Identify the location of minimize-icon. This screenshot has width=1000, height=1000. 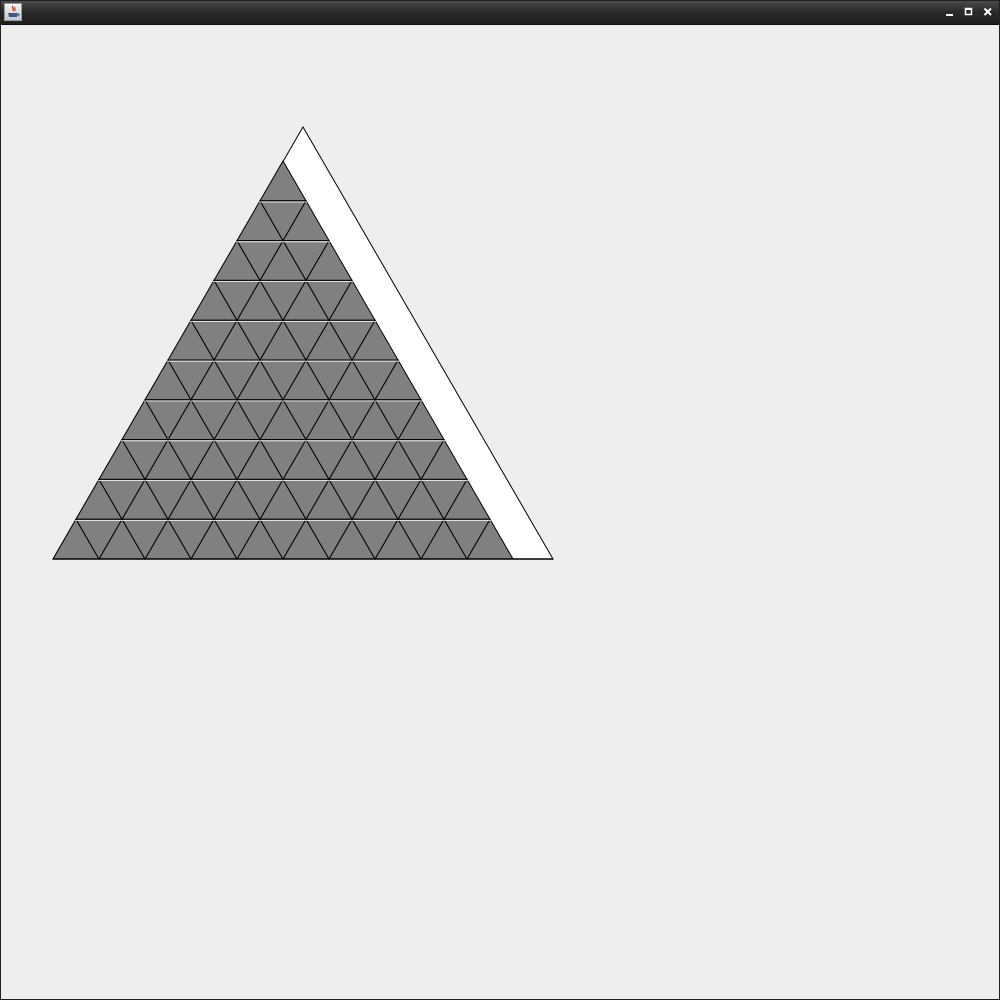
(950, 12).